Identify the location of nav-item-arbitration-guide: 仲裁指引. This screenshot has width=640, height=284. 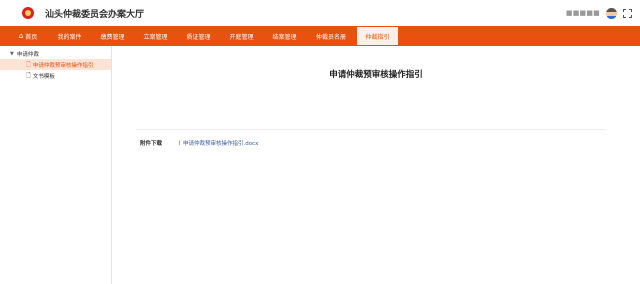
(377, 36).